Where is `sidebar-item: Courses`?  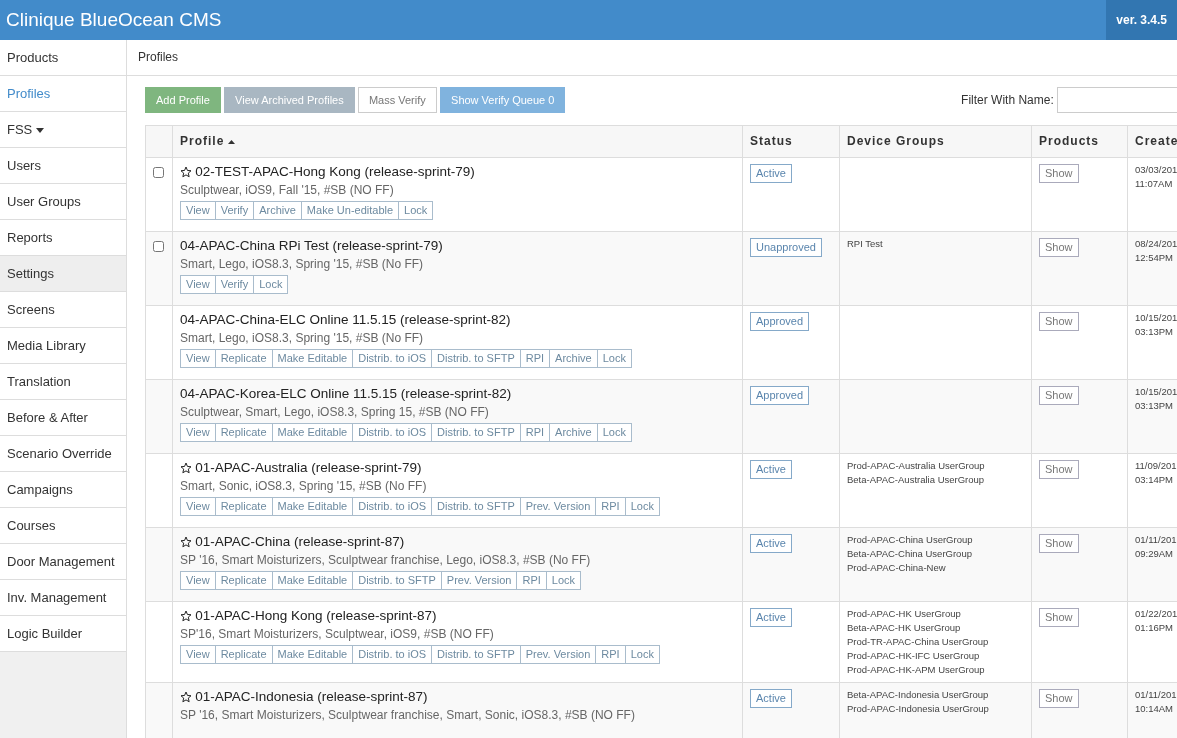 sidebar-item: Courses is located at coordinates (63, 526).